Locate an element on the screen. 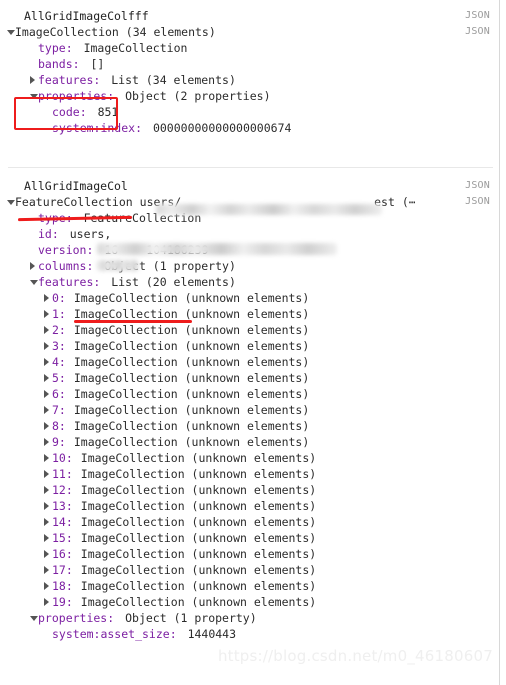 This screenshot has width=506, height=685. redacted-path-root is located at coordinates (269, 209).